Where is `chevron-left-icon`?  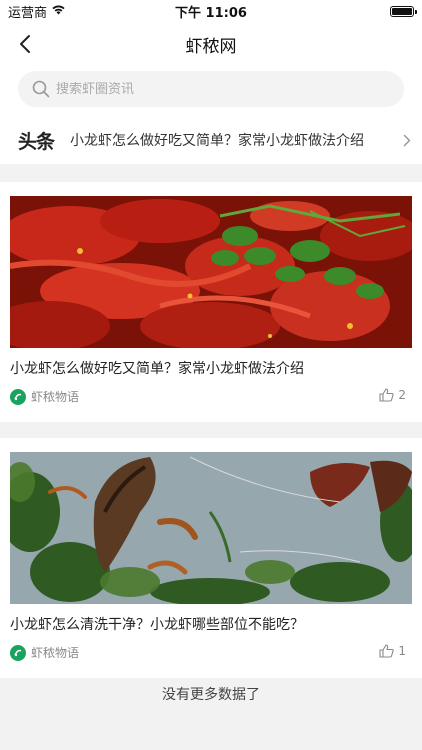
chevron-left-icon is located at coordinates (25, 44).